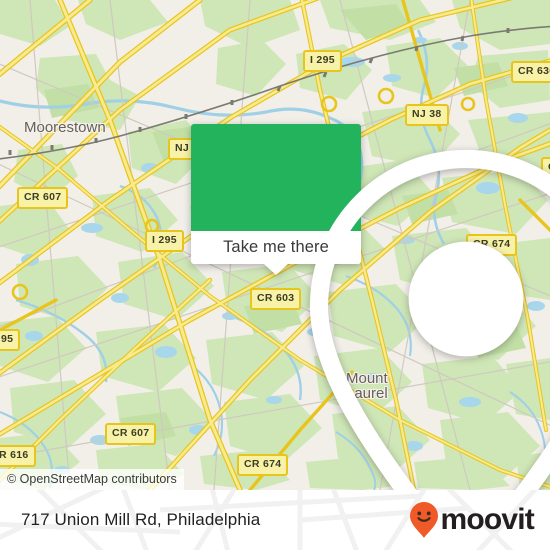  I want to click on highway-shield-nj38: NJ 38, so click(427, 115).